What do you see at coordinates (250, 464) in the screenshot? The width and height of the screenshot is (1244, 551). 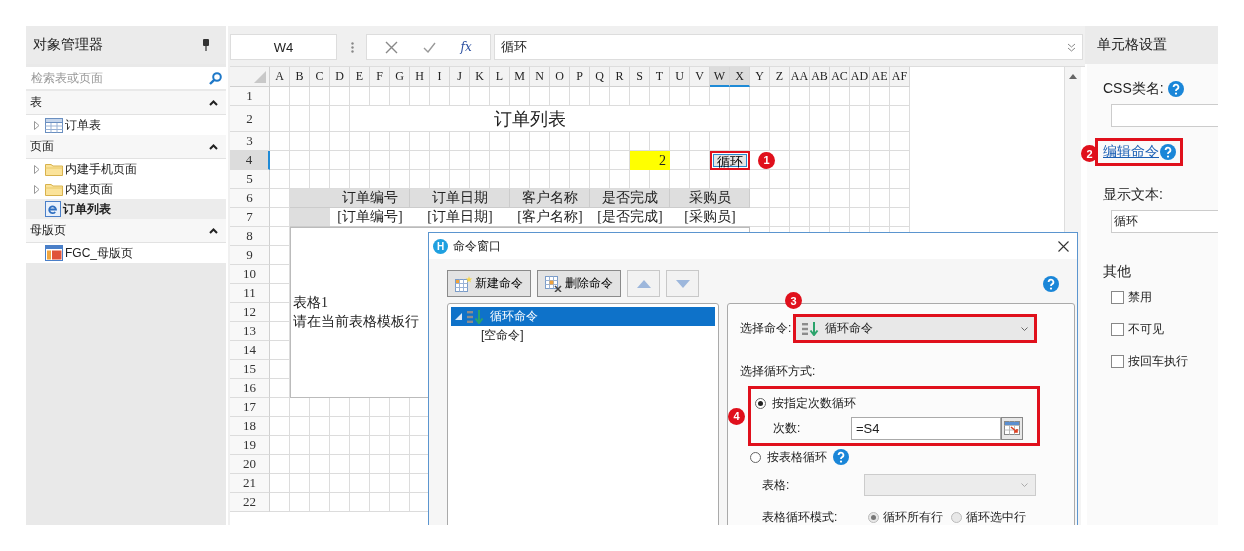 I see `row-header: 20` at bounding box center [250, 464].